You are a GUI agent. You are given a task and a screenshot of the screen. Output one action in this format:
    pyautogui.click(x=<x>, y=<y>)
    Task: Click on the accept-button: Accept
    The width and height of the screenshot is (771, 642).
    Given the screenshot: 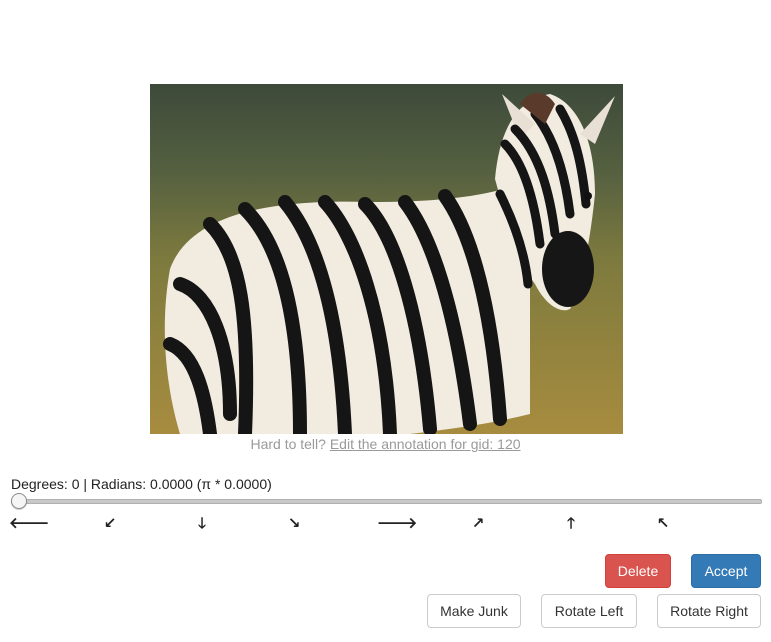 What is the action you would take?
    pyautogui.click(x=726, y=571)
    